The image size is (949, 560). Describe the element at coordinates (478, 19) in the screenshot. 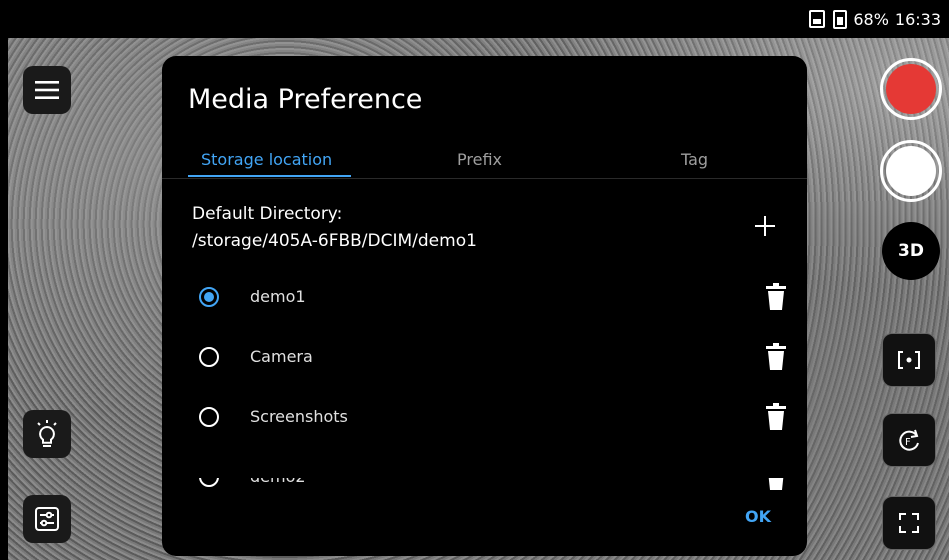

I see `status-bar: 68% 16:33` at that location.